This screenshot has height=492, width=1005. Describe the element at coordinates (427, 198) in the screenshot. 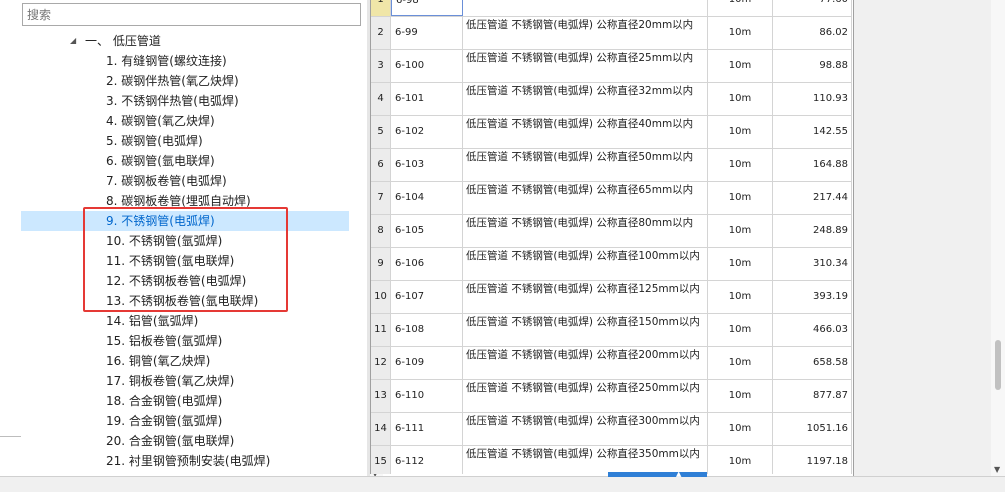

I see `code-cell: 6-104` at that location.